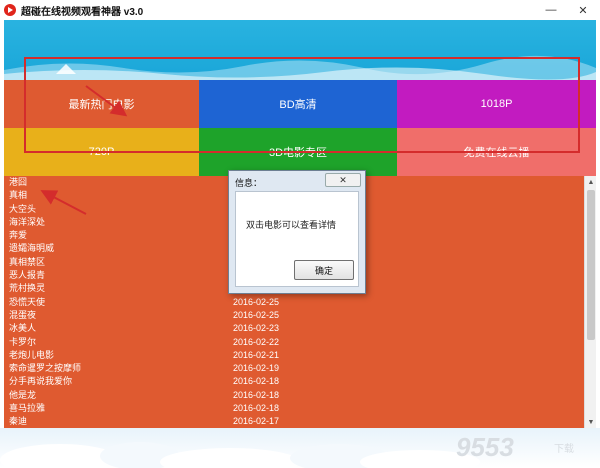  Describe the element at coordinates (249, 183) in the screenshot. I see `dialog-title: 信息：` at that location.